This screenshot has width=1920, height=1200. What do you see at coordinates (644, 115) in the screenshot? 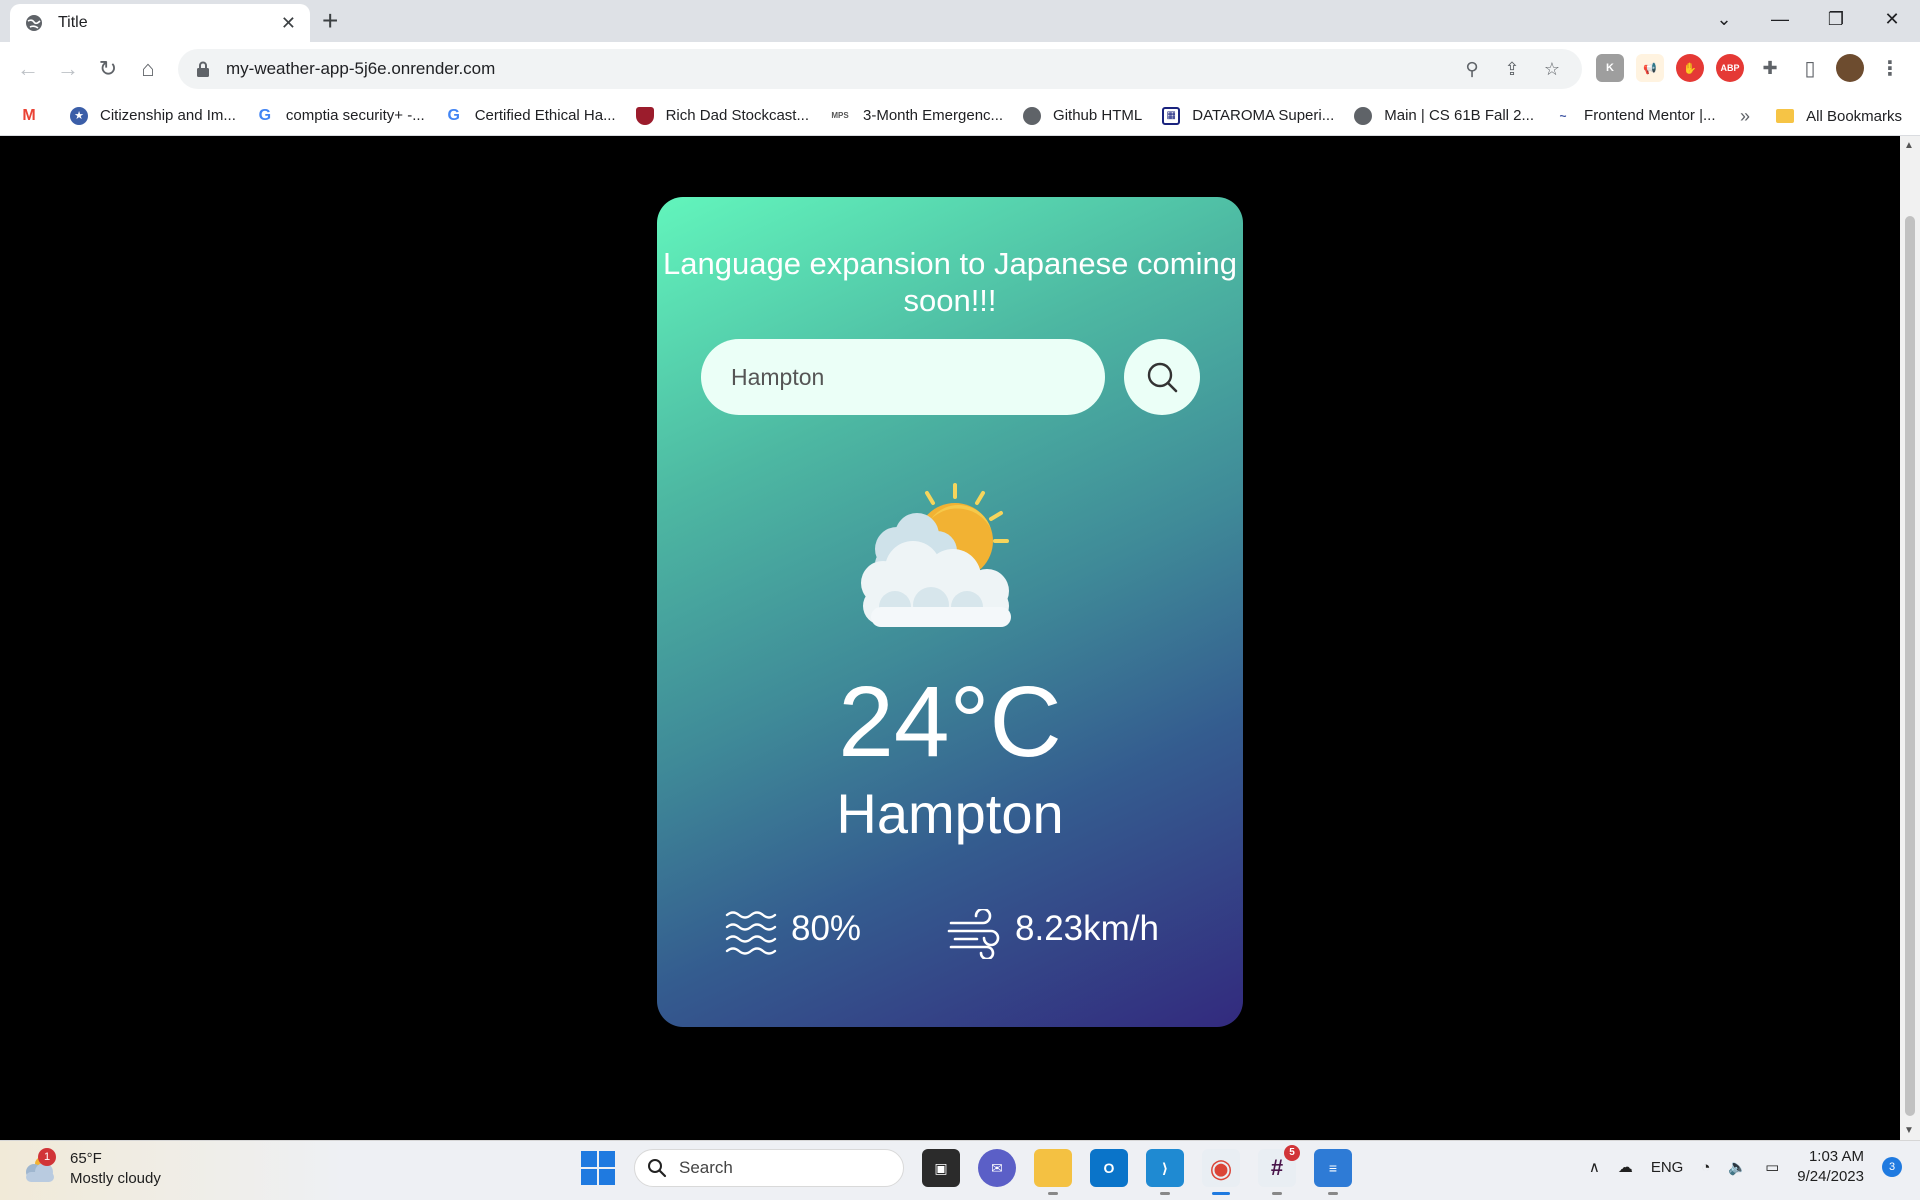
I see `shield-icon` at bounding box center [644, 115].